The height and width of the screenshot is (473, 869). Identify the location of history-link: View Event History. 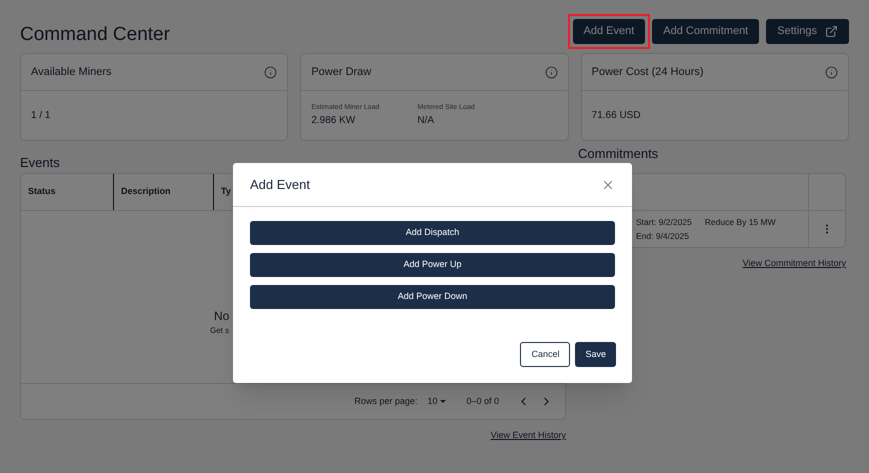
(528, 435).